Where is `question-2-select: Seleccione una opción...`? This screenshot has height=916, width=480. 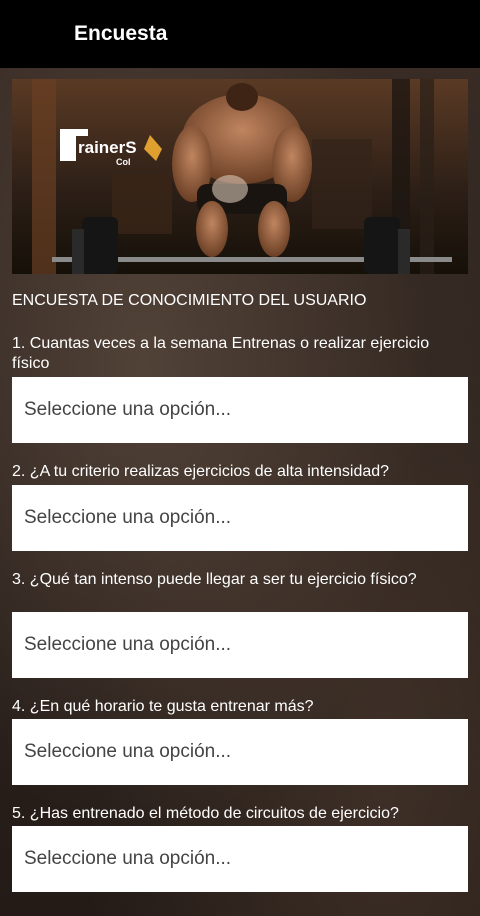 question-2-select: Seleccione una opción... is located at coordinates (240, 518).